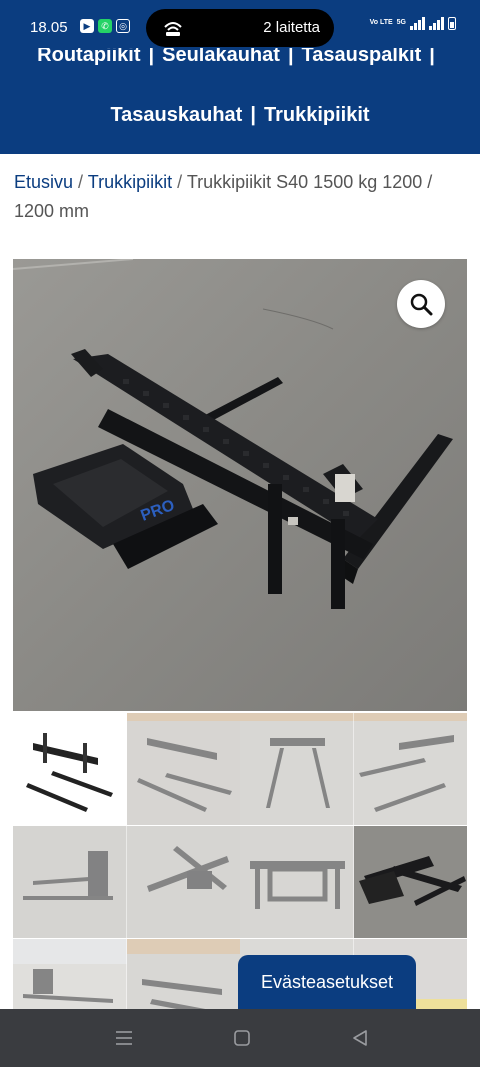 This screenshot has width=480, height=1067. Describe the element at coordinates (221, 57) in the screenshot. I see `nav-link-seulakauhat: Seulakauhat` at that location.